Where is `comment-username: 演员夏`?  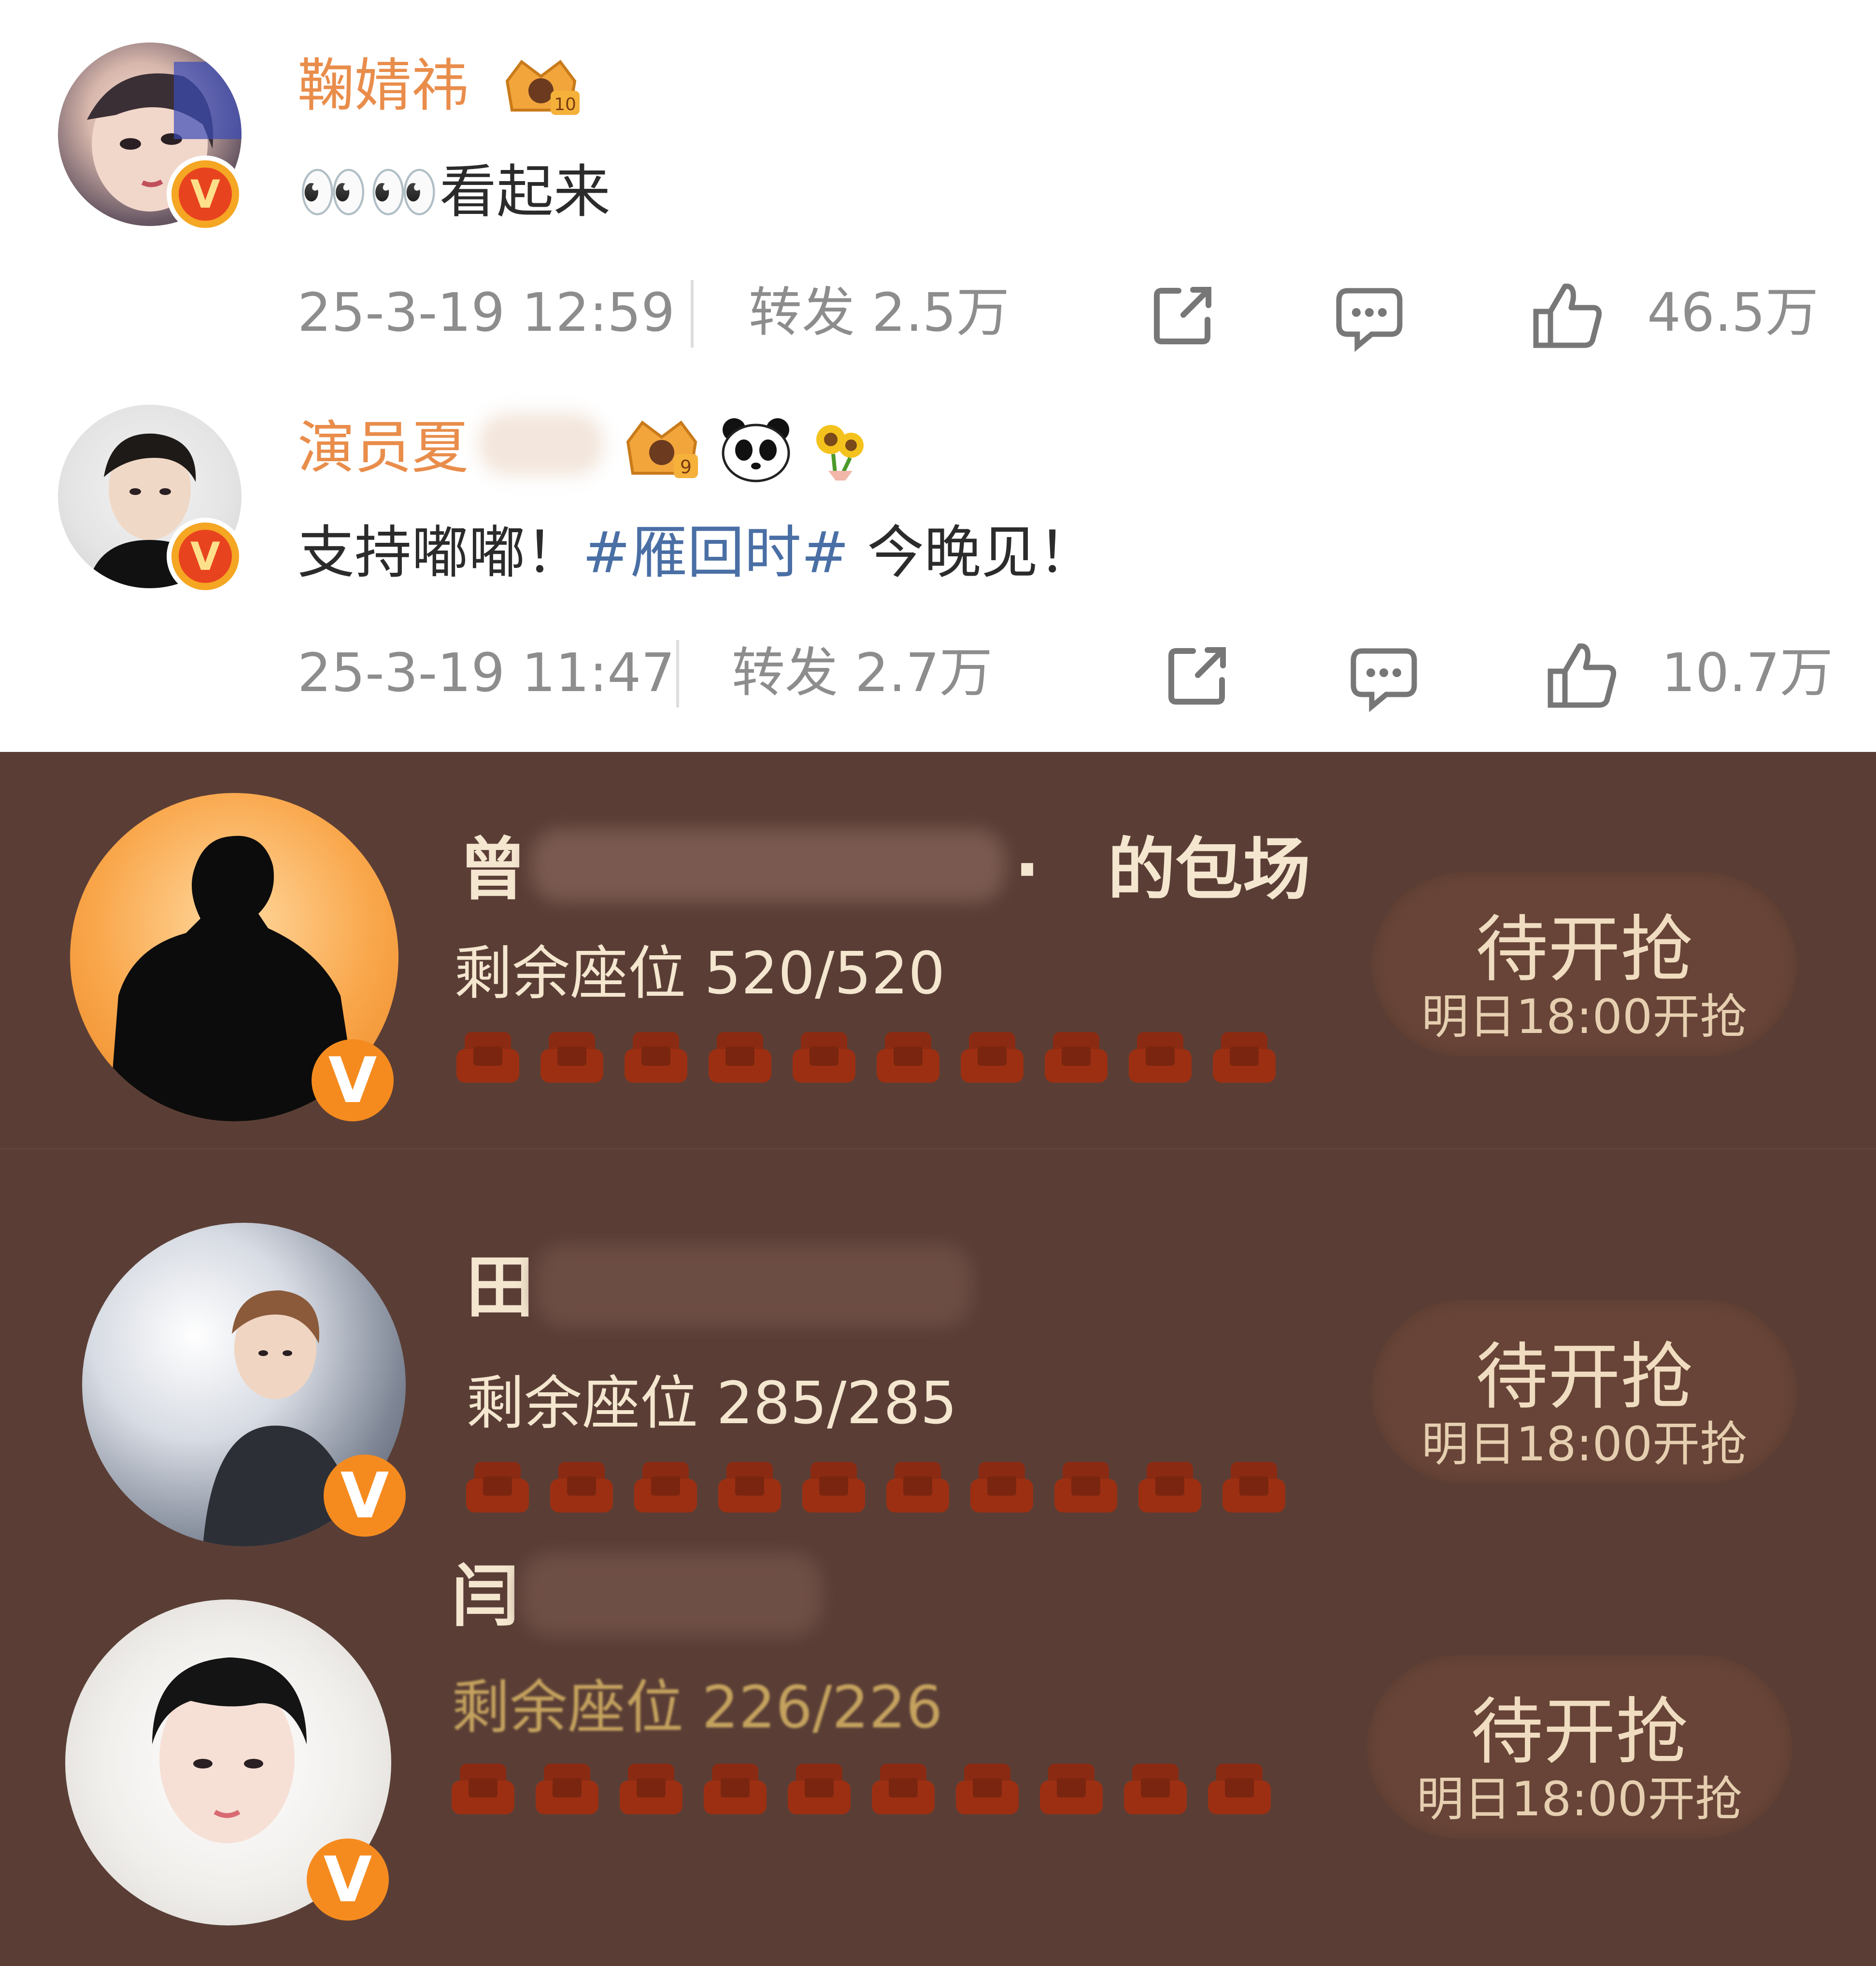
comment-username: 演员夏 is located at coordinates (383, 447).